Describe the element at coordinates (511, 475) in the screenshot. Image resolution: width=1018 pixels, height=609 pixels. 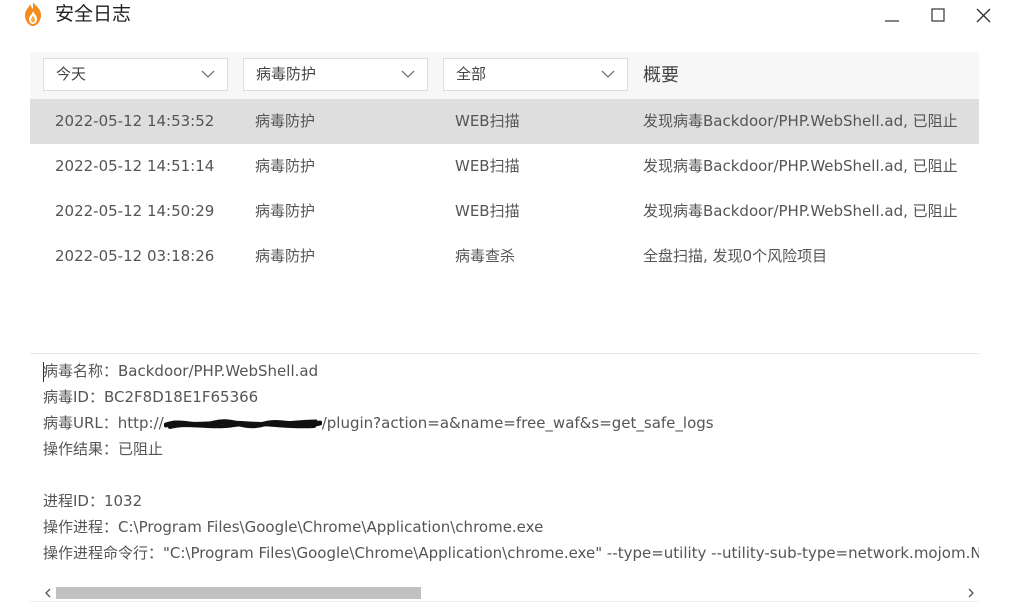
I see `detail-spacer` at that location.